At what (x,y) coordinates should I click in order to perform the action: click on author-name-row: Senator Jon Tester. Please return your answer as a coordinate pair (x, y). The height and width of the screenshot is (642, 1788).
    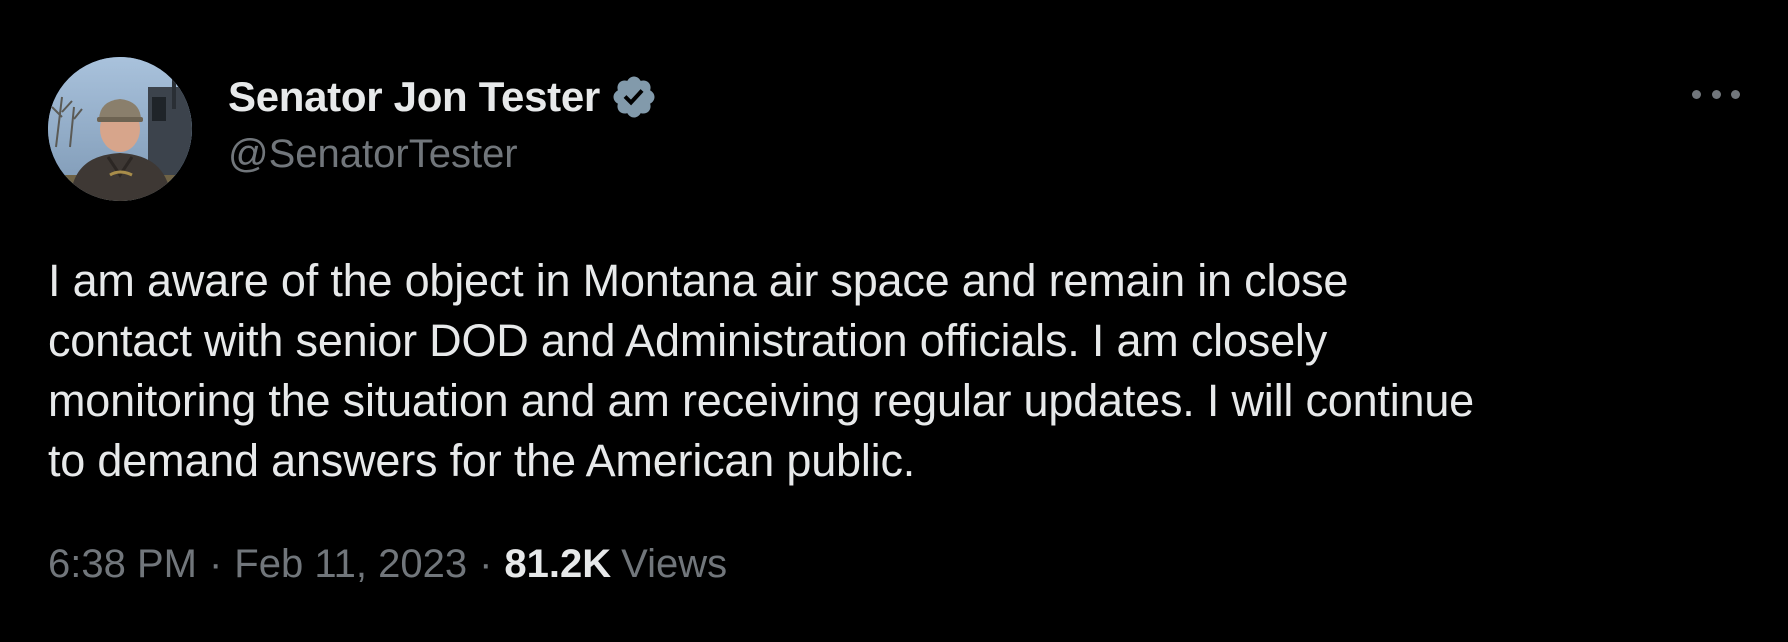
    Looking at the image, I should click on (443, 97).